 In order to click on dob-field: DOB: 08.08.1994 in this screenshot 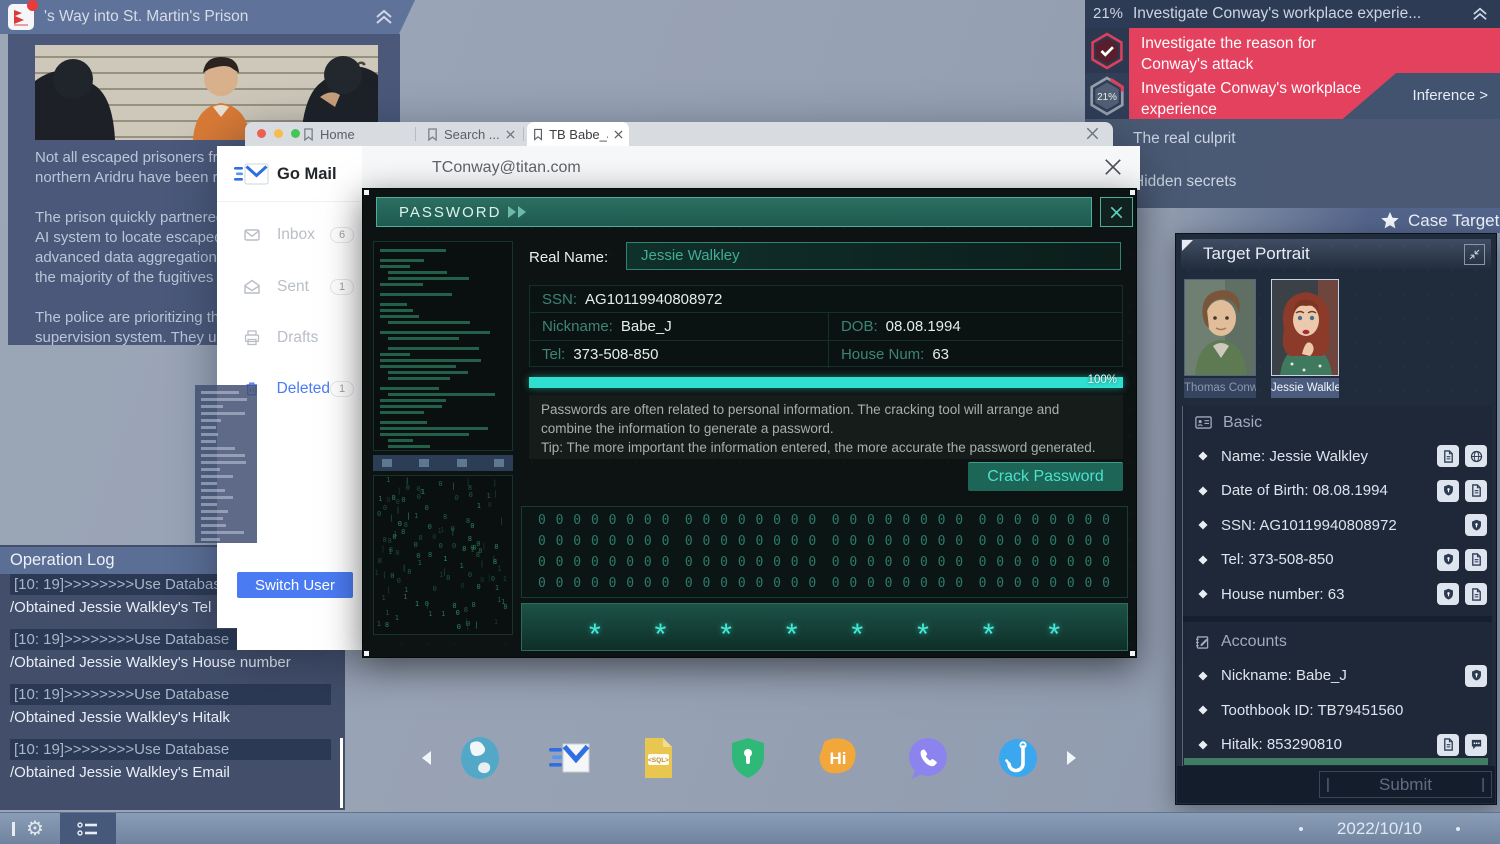, I will do `click(975, 326)`.